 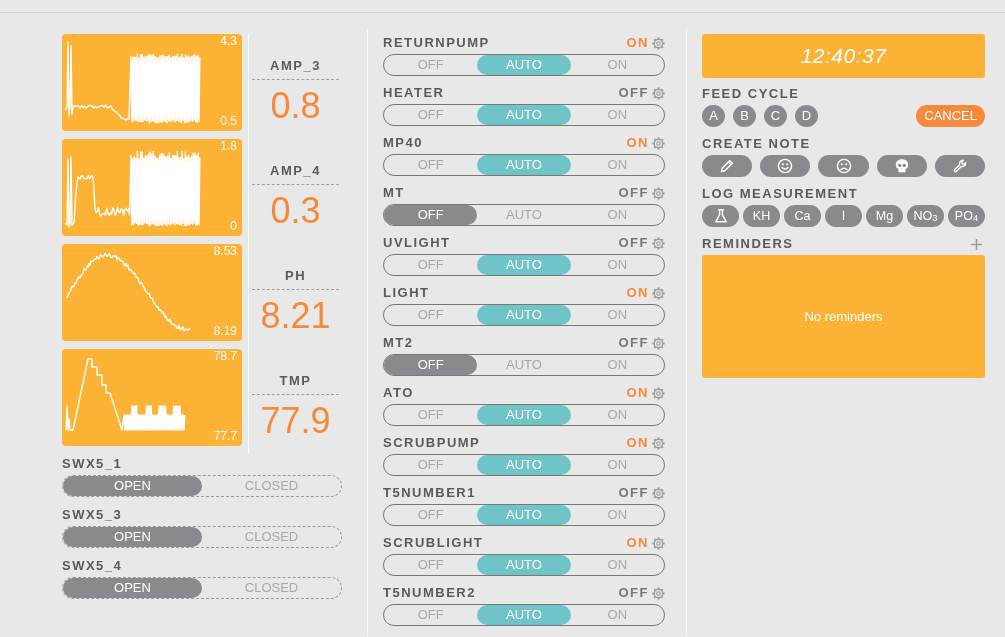 I want to click on outlet-name: T5NUMBER1, so click(x=429, y=493).